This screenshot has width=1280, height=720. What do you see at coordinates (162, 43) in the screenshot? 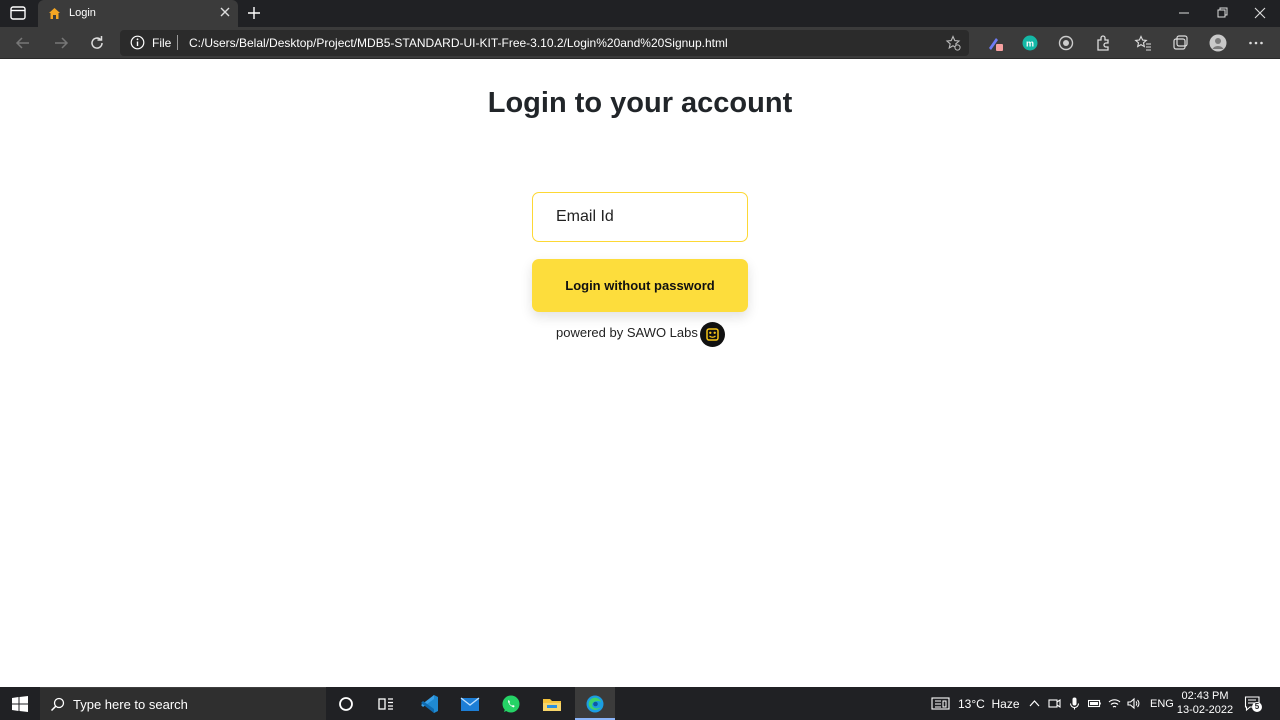
I see `scheme-label: File` at bounding box center [162, 43].